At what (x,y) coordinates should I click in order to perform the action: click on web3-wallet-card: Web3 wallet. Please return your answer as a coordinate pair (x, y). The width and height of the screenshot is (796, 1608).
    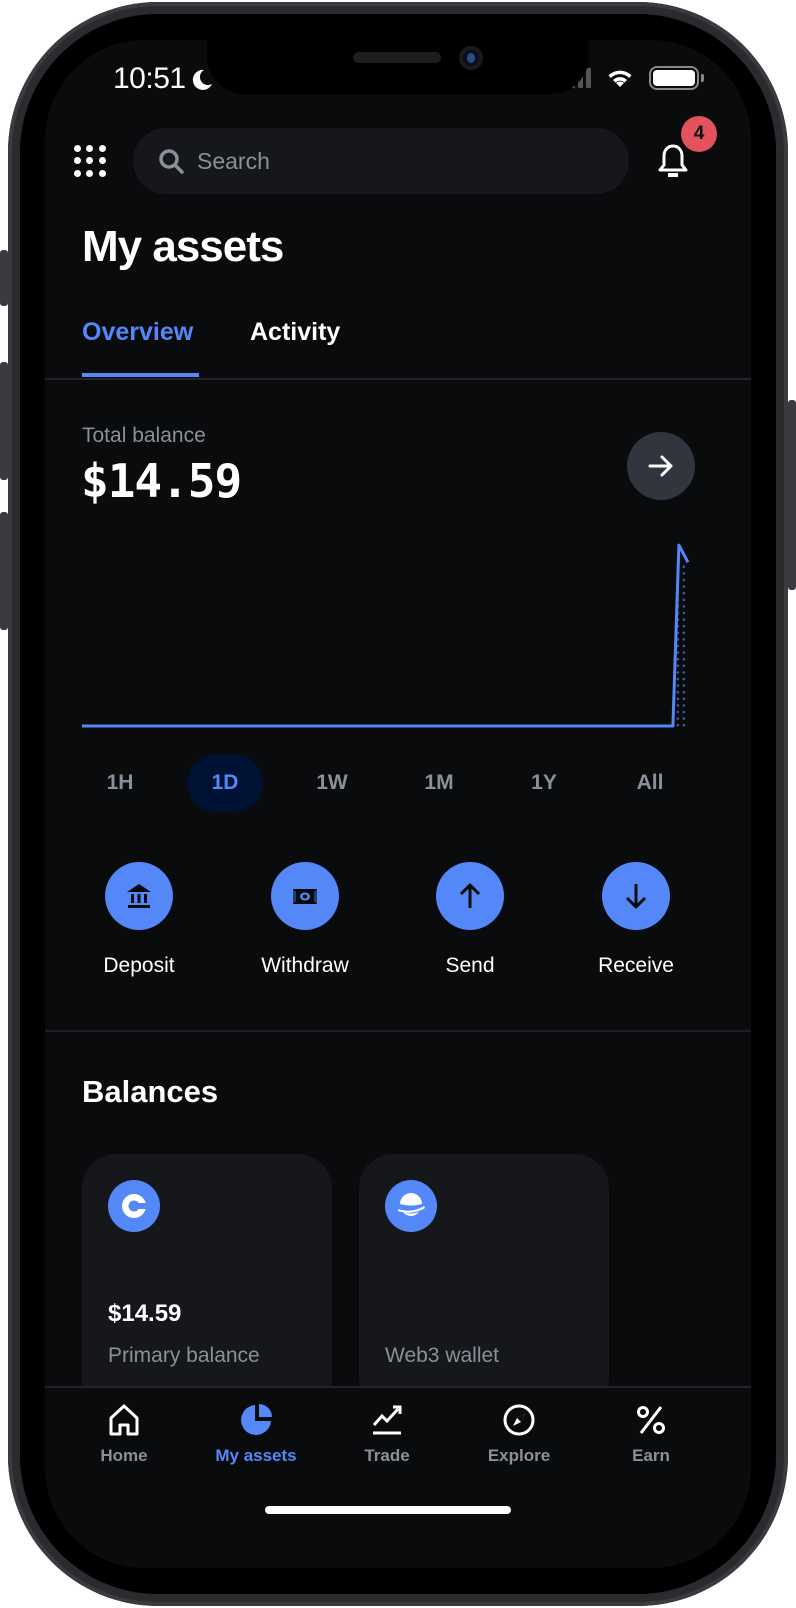
    Looking at the image, I should click on (484, 1284).